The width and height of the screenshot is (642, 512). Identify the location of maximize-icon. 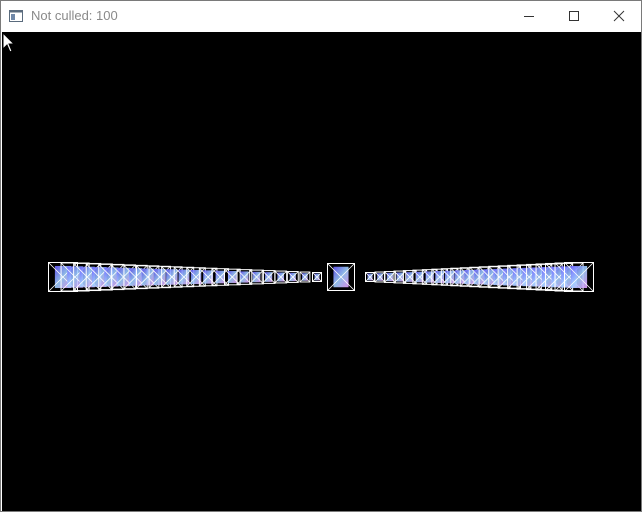
(573, 16).